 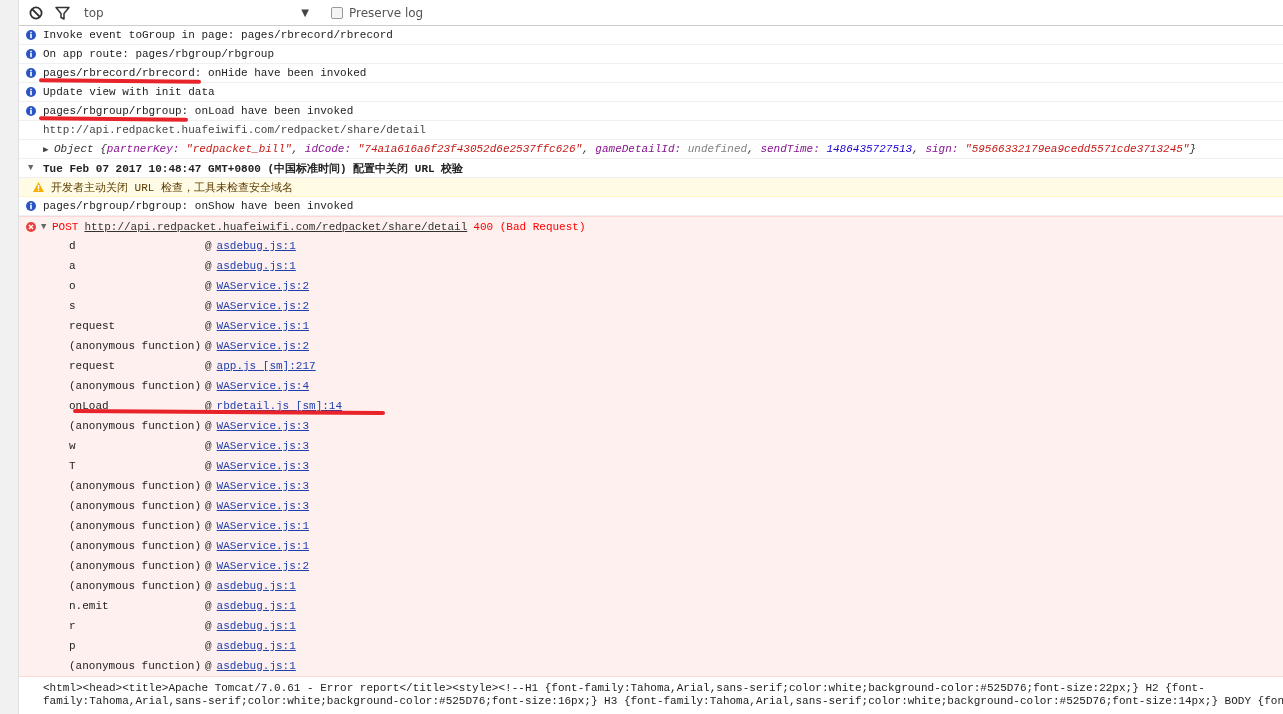 I want to click on log-message: pages/rbrecord/rbrecord: onHide have been invoked, so click(x=205, y=73).